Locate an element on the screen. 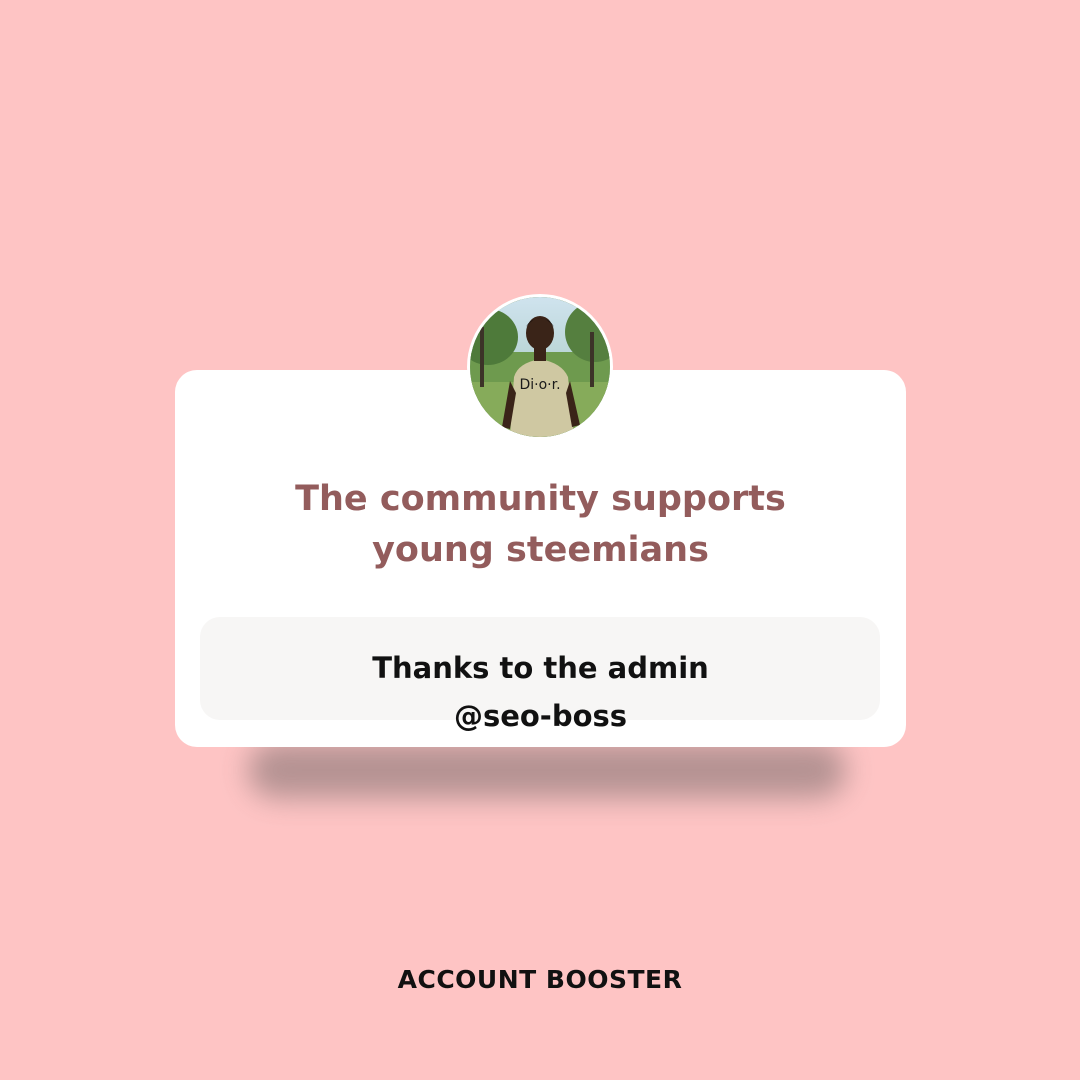  thanks-message: Thanks to the admin @seo-boss is located at coordinates (540, 692).